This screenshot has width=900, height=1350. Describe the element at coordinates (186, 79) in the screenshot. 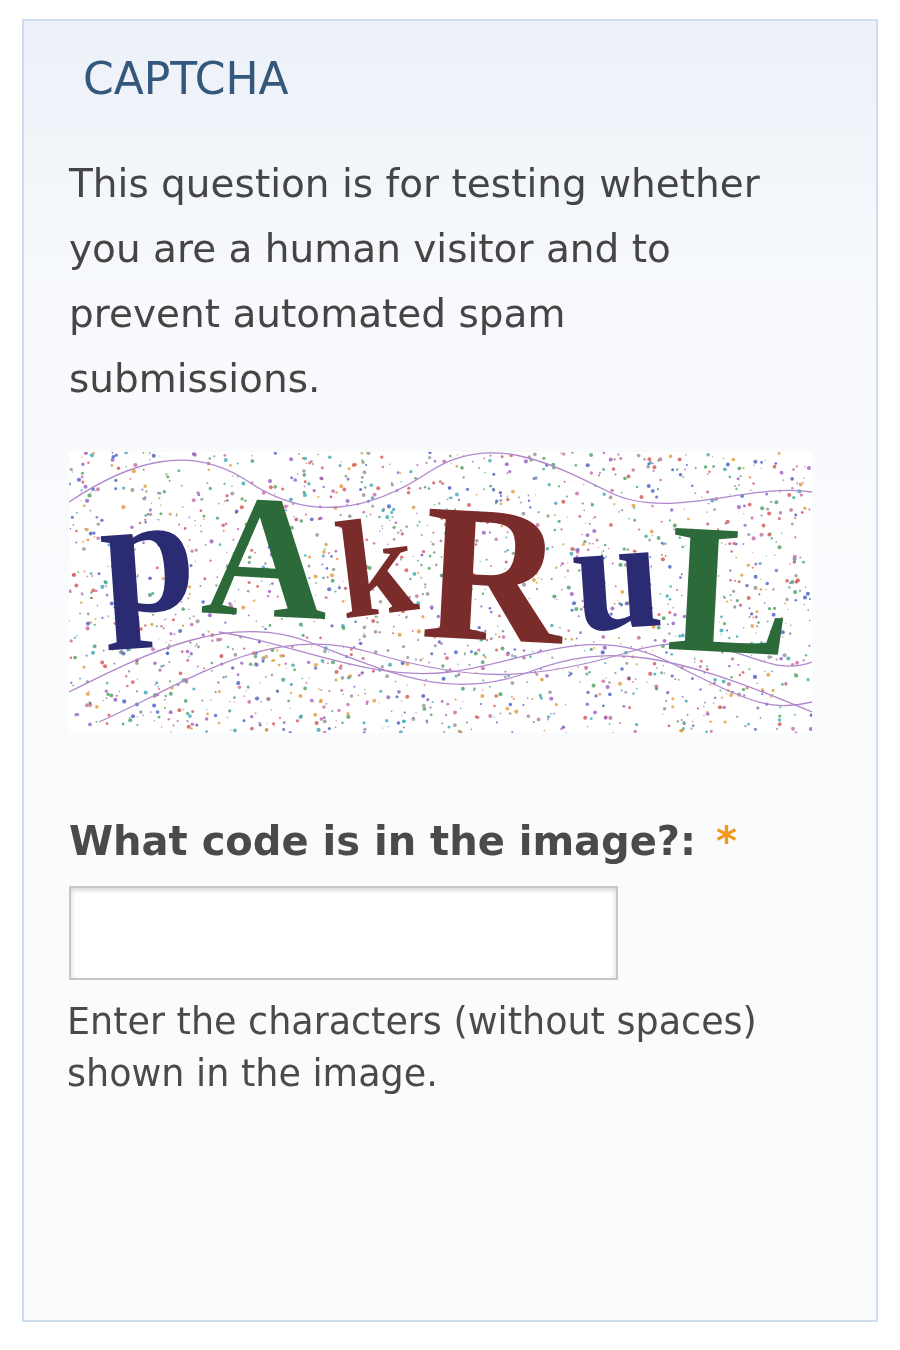

I see `section-title: CAPTCHA` at that location.